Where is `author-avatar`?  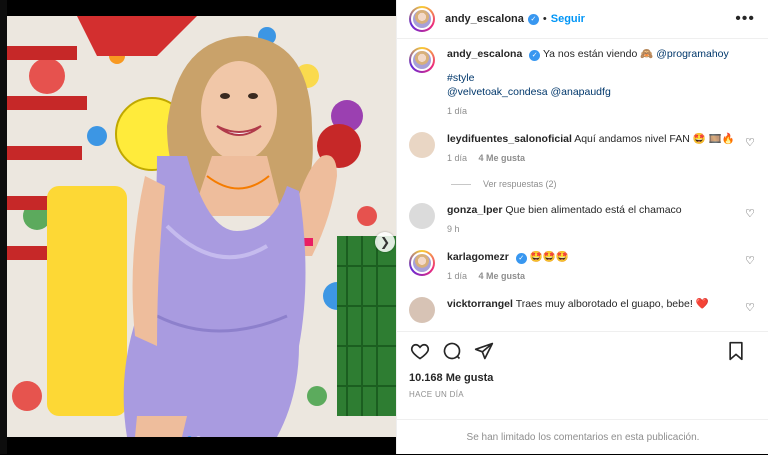
author-avatar is located at coordinates (422, 19).